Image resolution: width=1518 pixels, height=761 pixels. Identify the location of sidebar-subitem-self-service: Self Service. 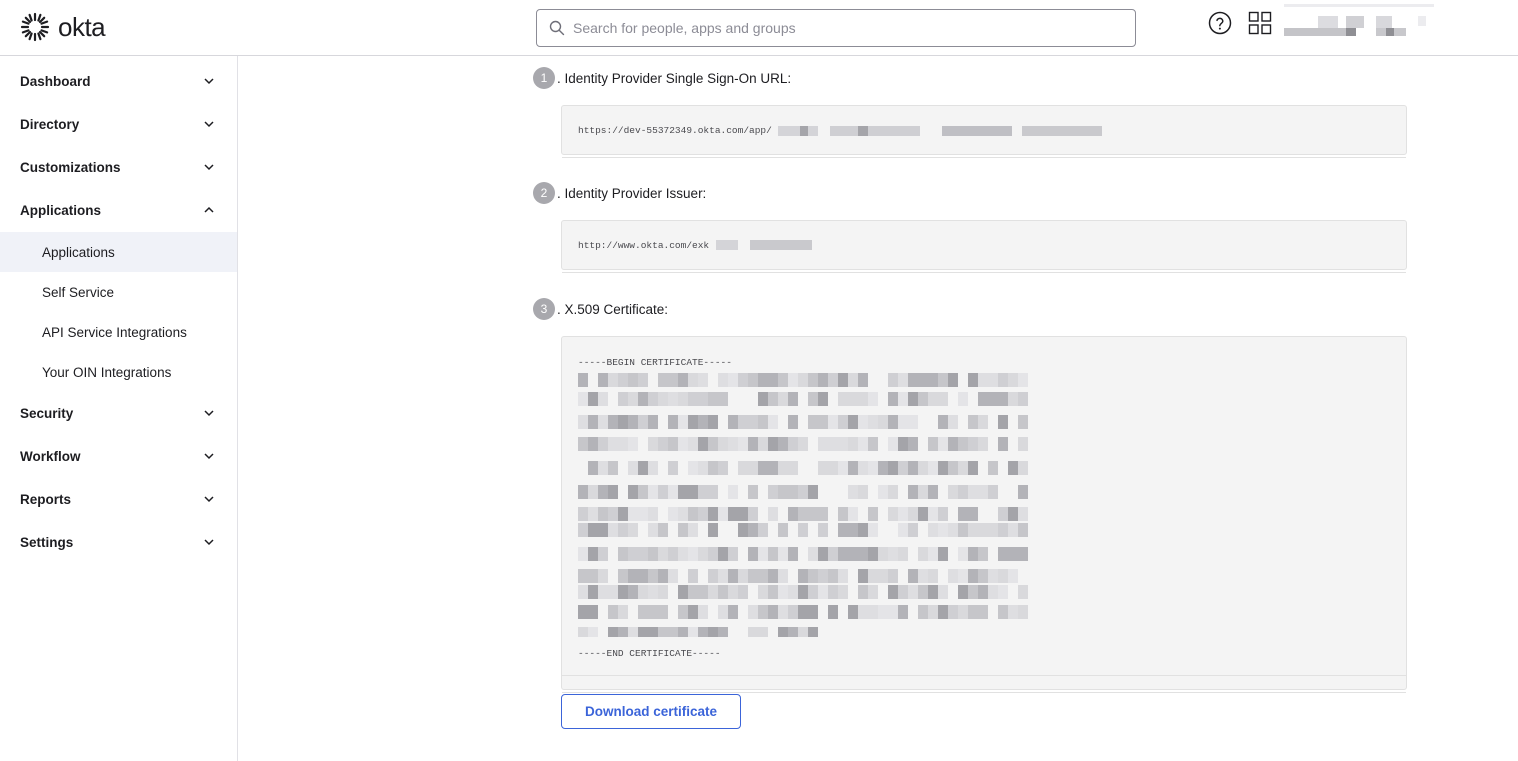
(118, 292).